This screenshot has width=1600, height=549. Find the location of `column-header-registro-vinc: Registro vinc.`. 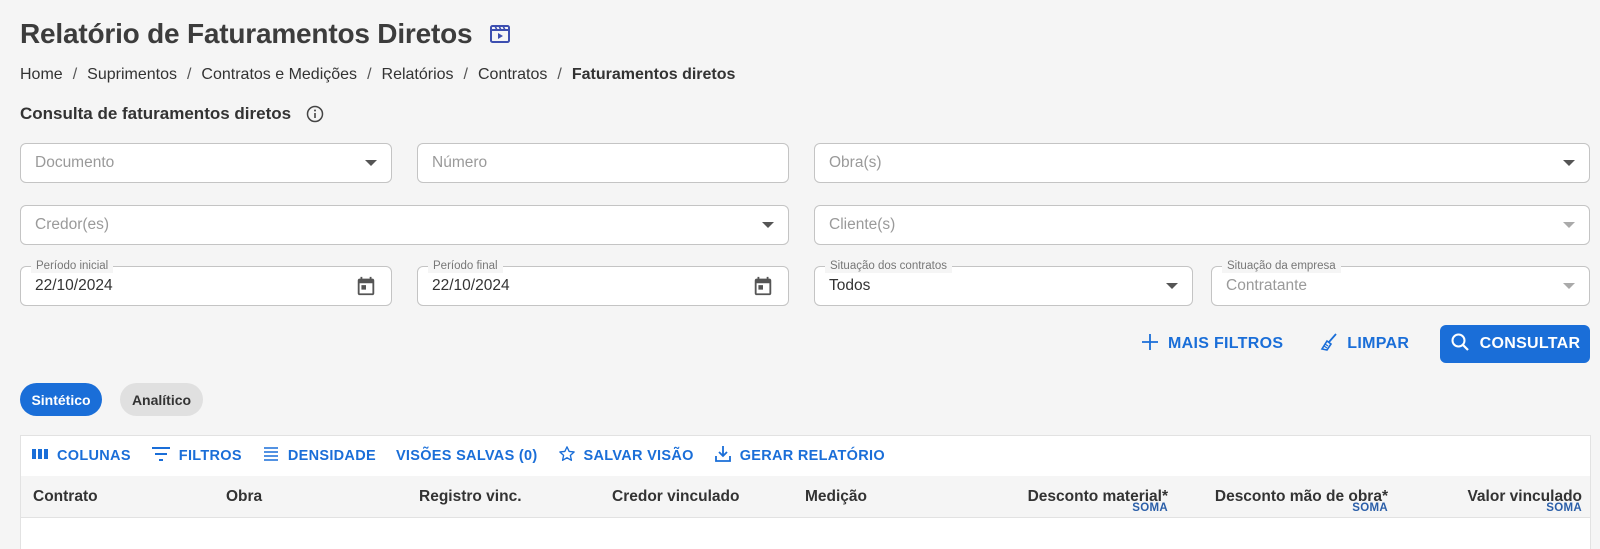

column-header-registro-vinc: Registro vinc. is located at coordinates (470, 497).